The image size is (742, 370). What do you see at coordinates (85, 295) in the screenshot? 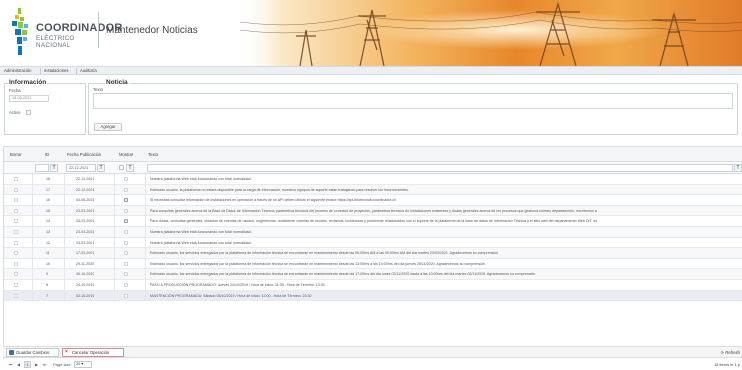
I see `cell-fecha: 03-10-2019` at bounding box center [85, 295].